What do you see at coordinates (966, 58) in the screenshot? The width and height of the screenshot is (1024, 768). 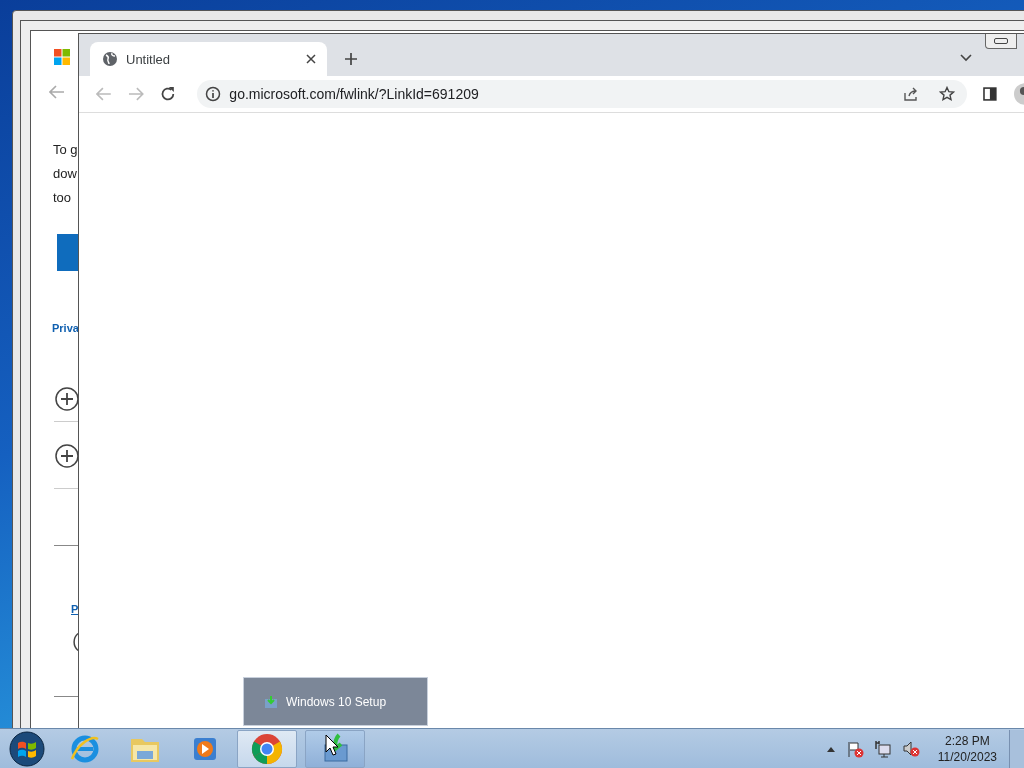 I see `chevron-down-icon` at bounding box center [966, 58].